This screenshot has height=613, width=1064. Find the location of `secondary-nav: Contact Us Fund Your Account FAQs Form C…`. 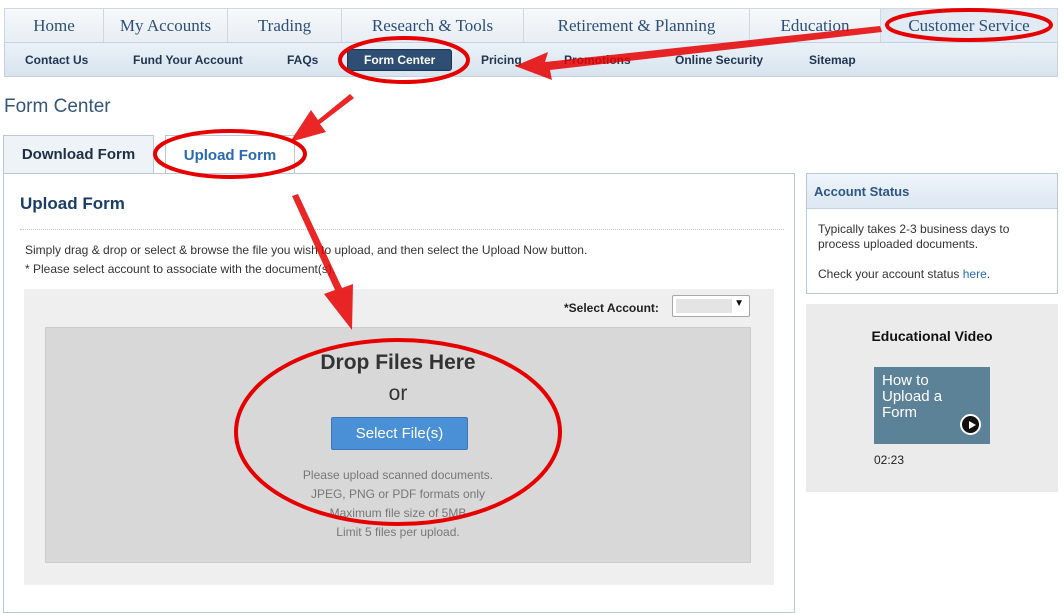

secondary-nav: Contact Us Fund Your Account FAQs Form C… is located at coordinates (531, 59).